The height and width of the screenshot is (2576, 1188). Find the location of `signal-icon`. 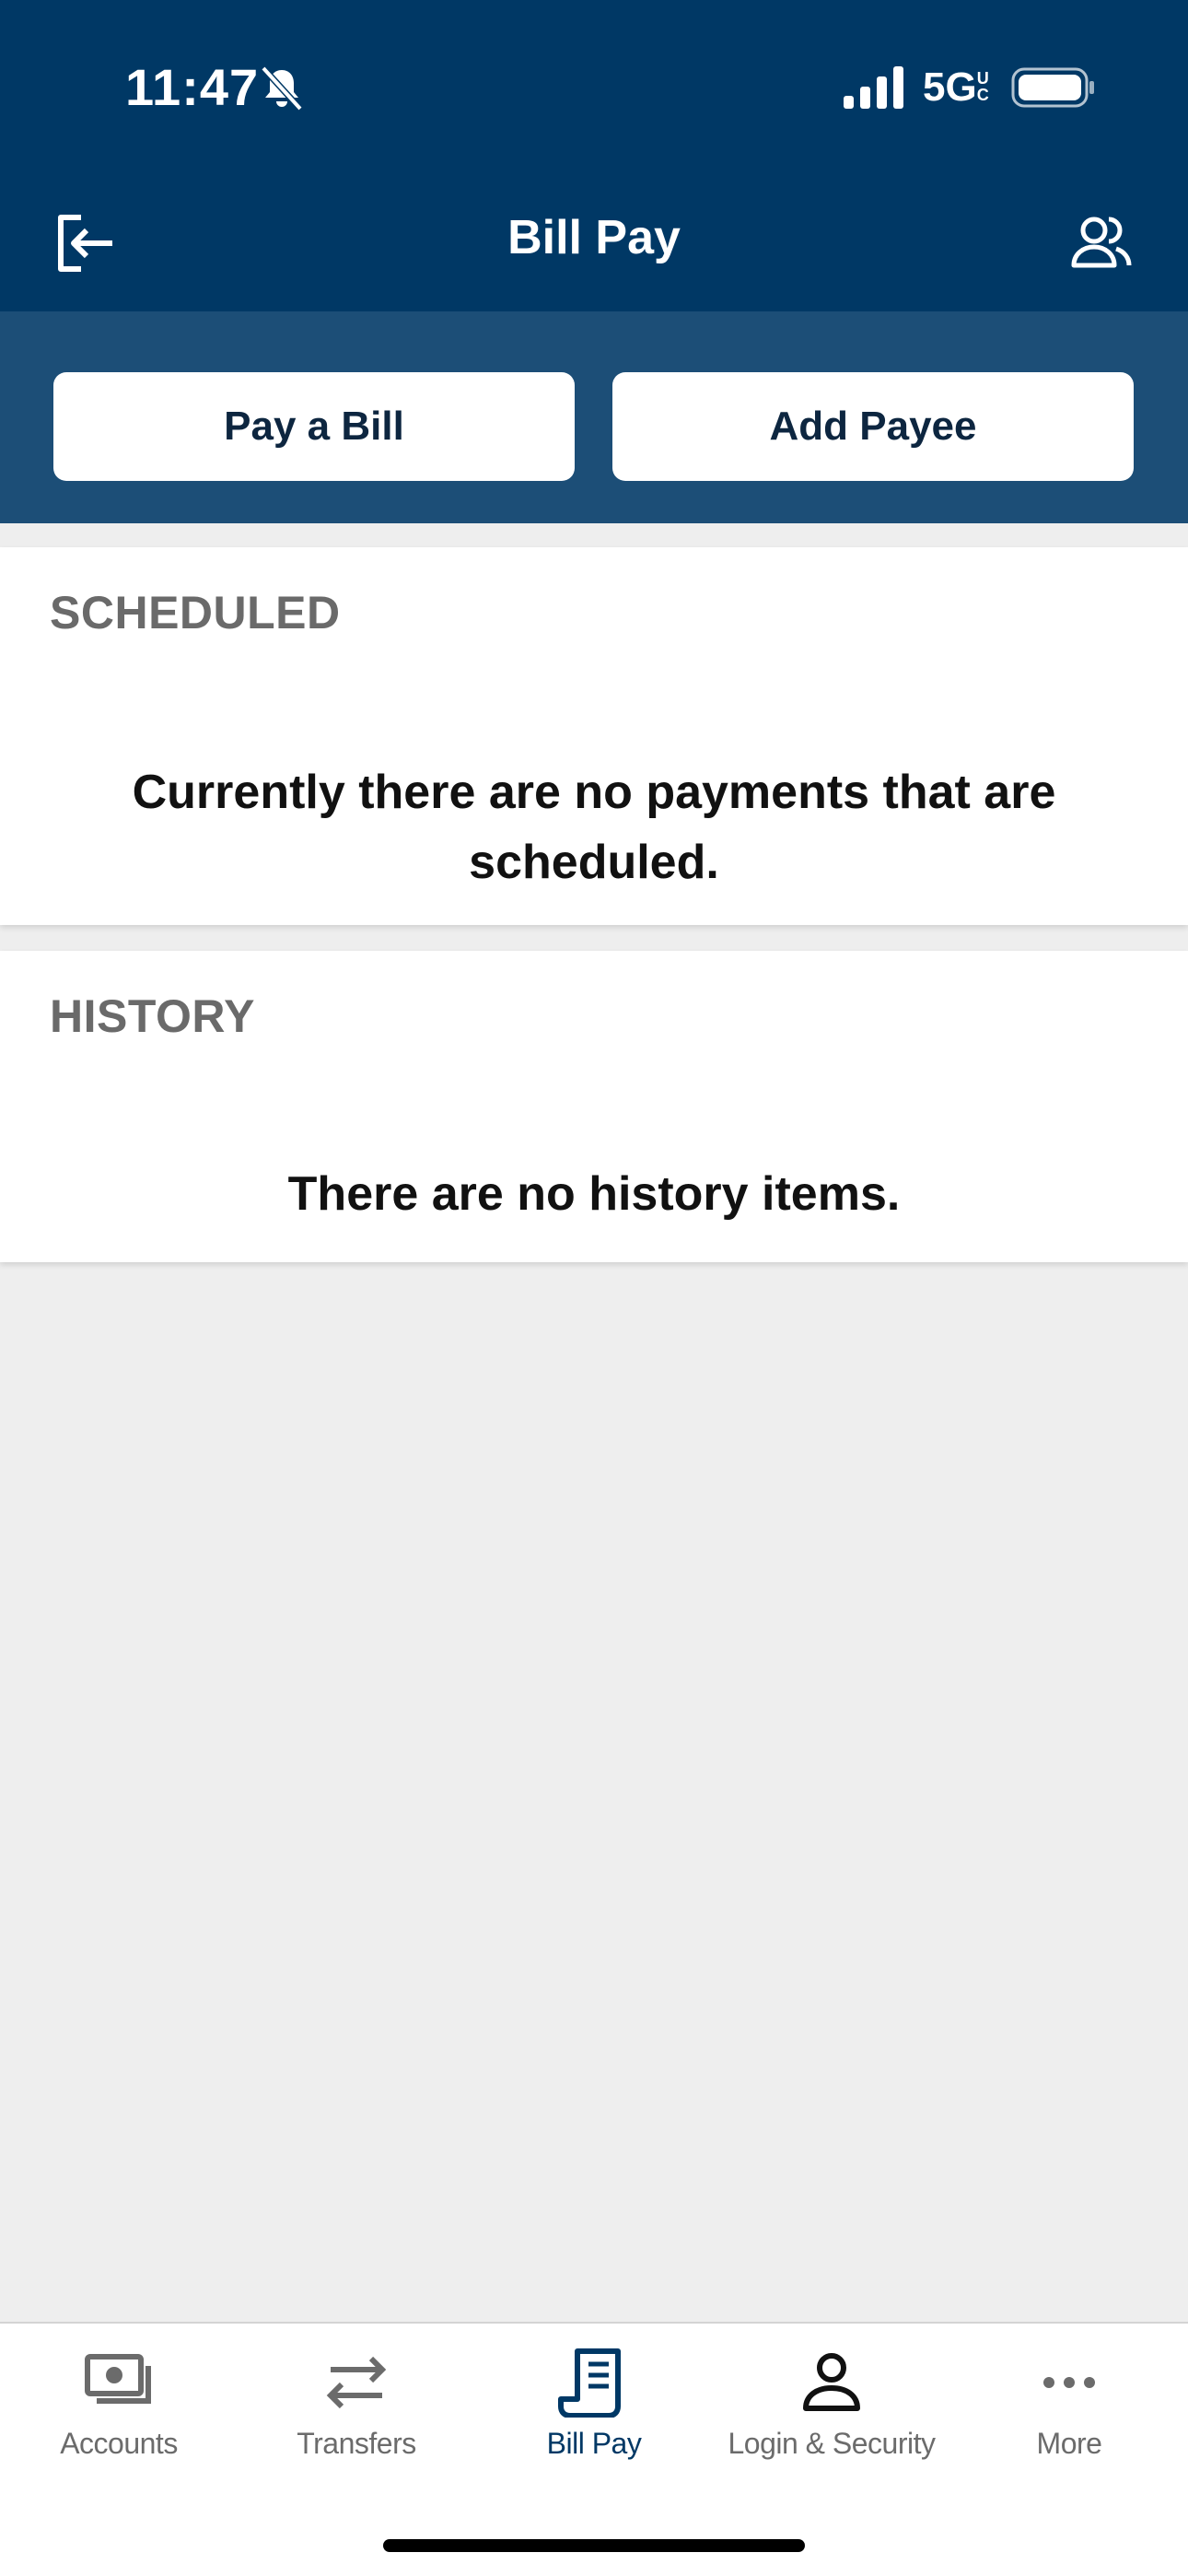

signal-icon is located at coordinates (873, 87).